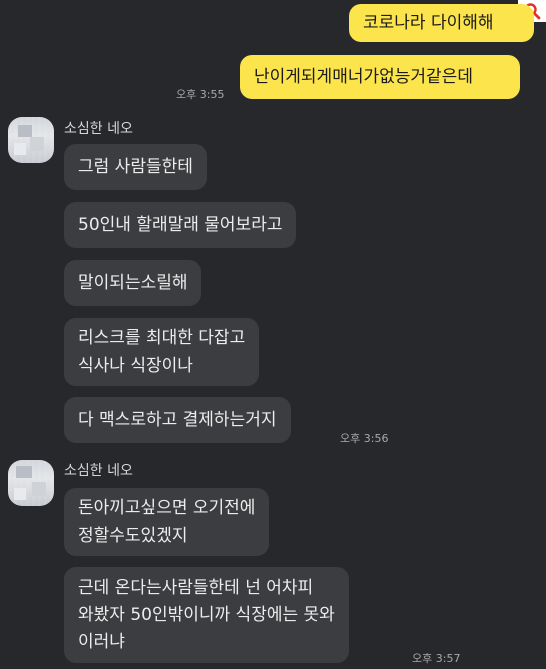 This screenshot has width=546, height=669. I want to click on received-message-bubble: 말이되는소릴해, so click(133, 283).